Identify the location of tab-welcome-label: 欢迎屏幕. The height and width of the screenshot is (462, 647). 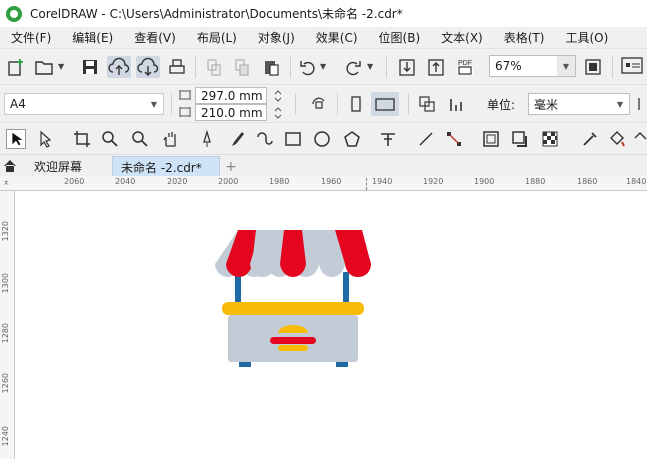
(58, 167).